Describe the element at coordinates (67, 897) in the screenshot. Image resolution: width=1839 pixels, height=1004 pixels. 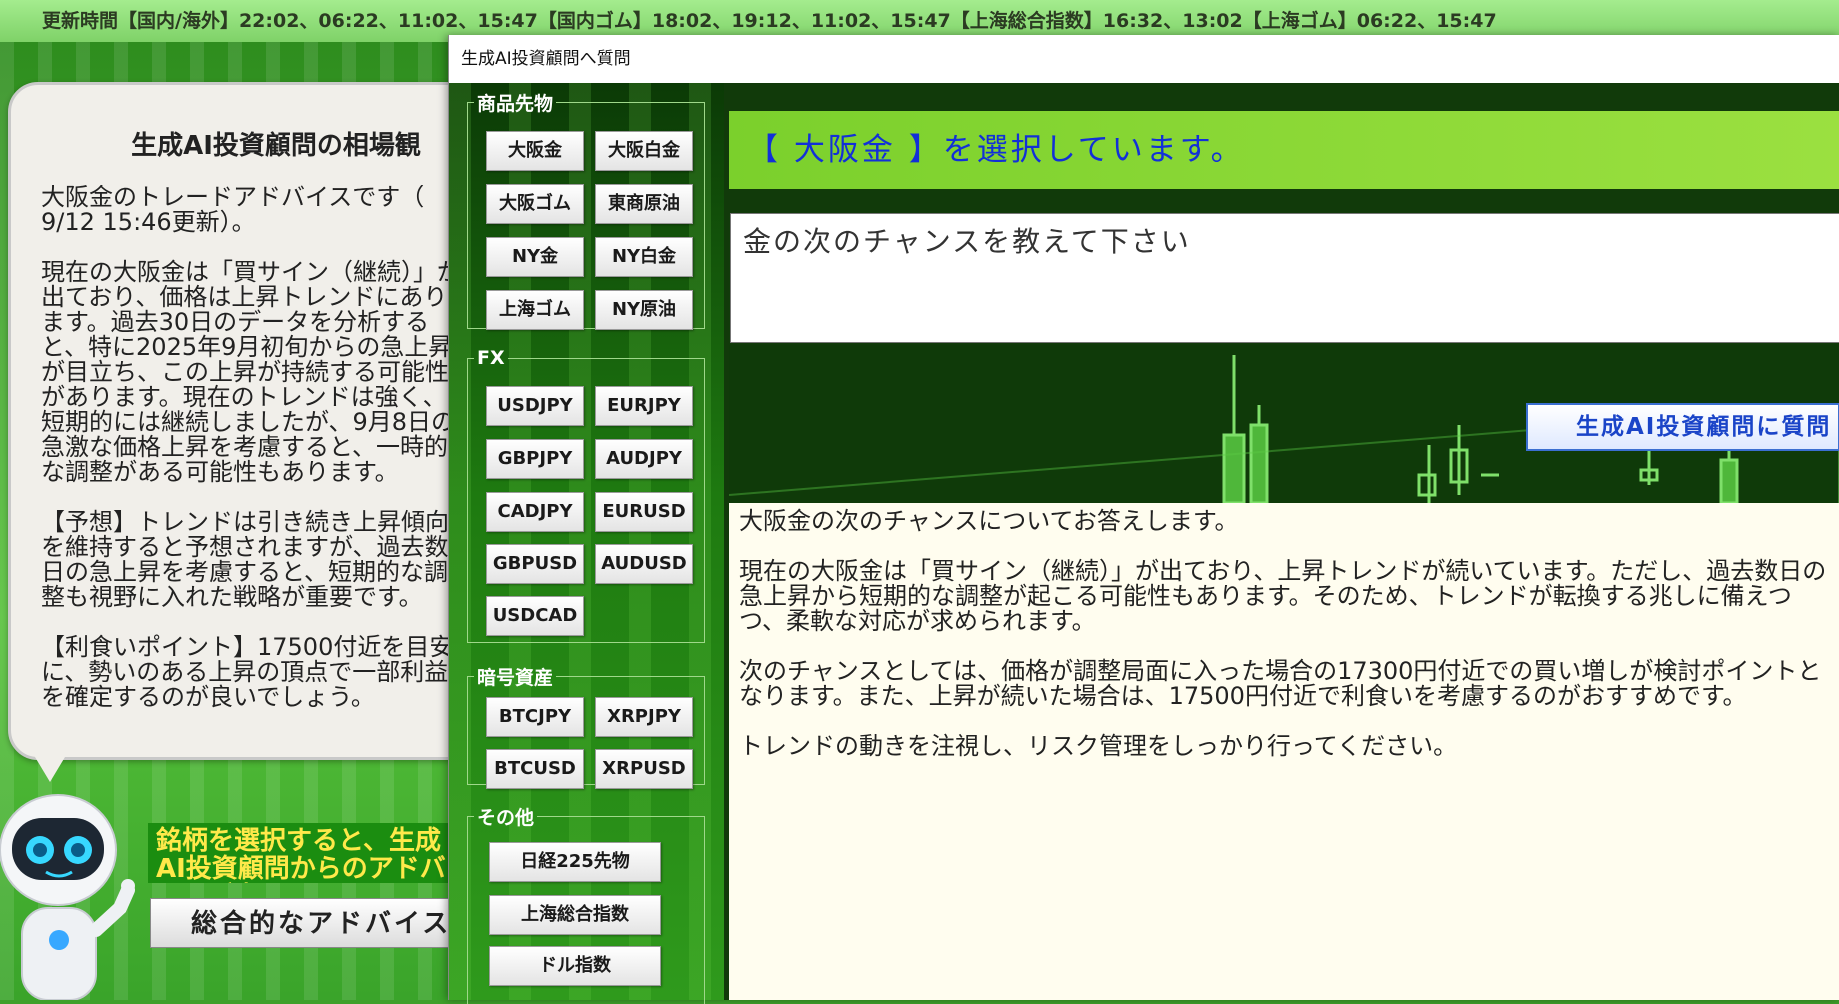
I see `robot-mascot-icon` at that location.